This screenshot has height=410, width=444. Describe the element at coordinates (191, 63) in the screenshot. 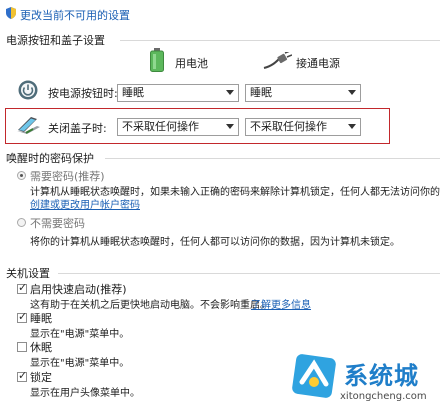

I see `battery-column-label: 用电池` at that location.